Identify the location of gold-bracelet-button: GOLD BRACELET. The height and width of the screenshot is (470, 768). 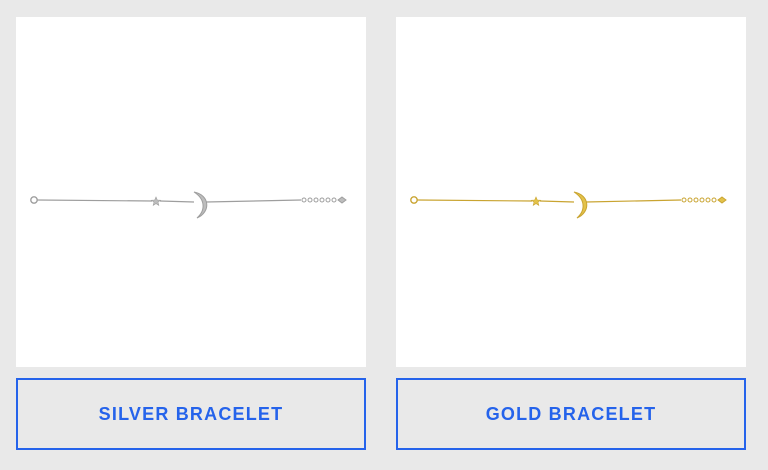
(571, 414).